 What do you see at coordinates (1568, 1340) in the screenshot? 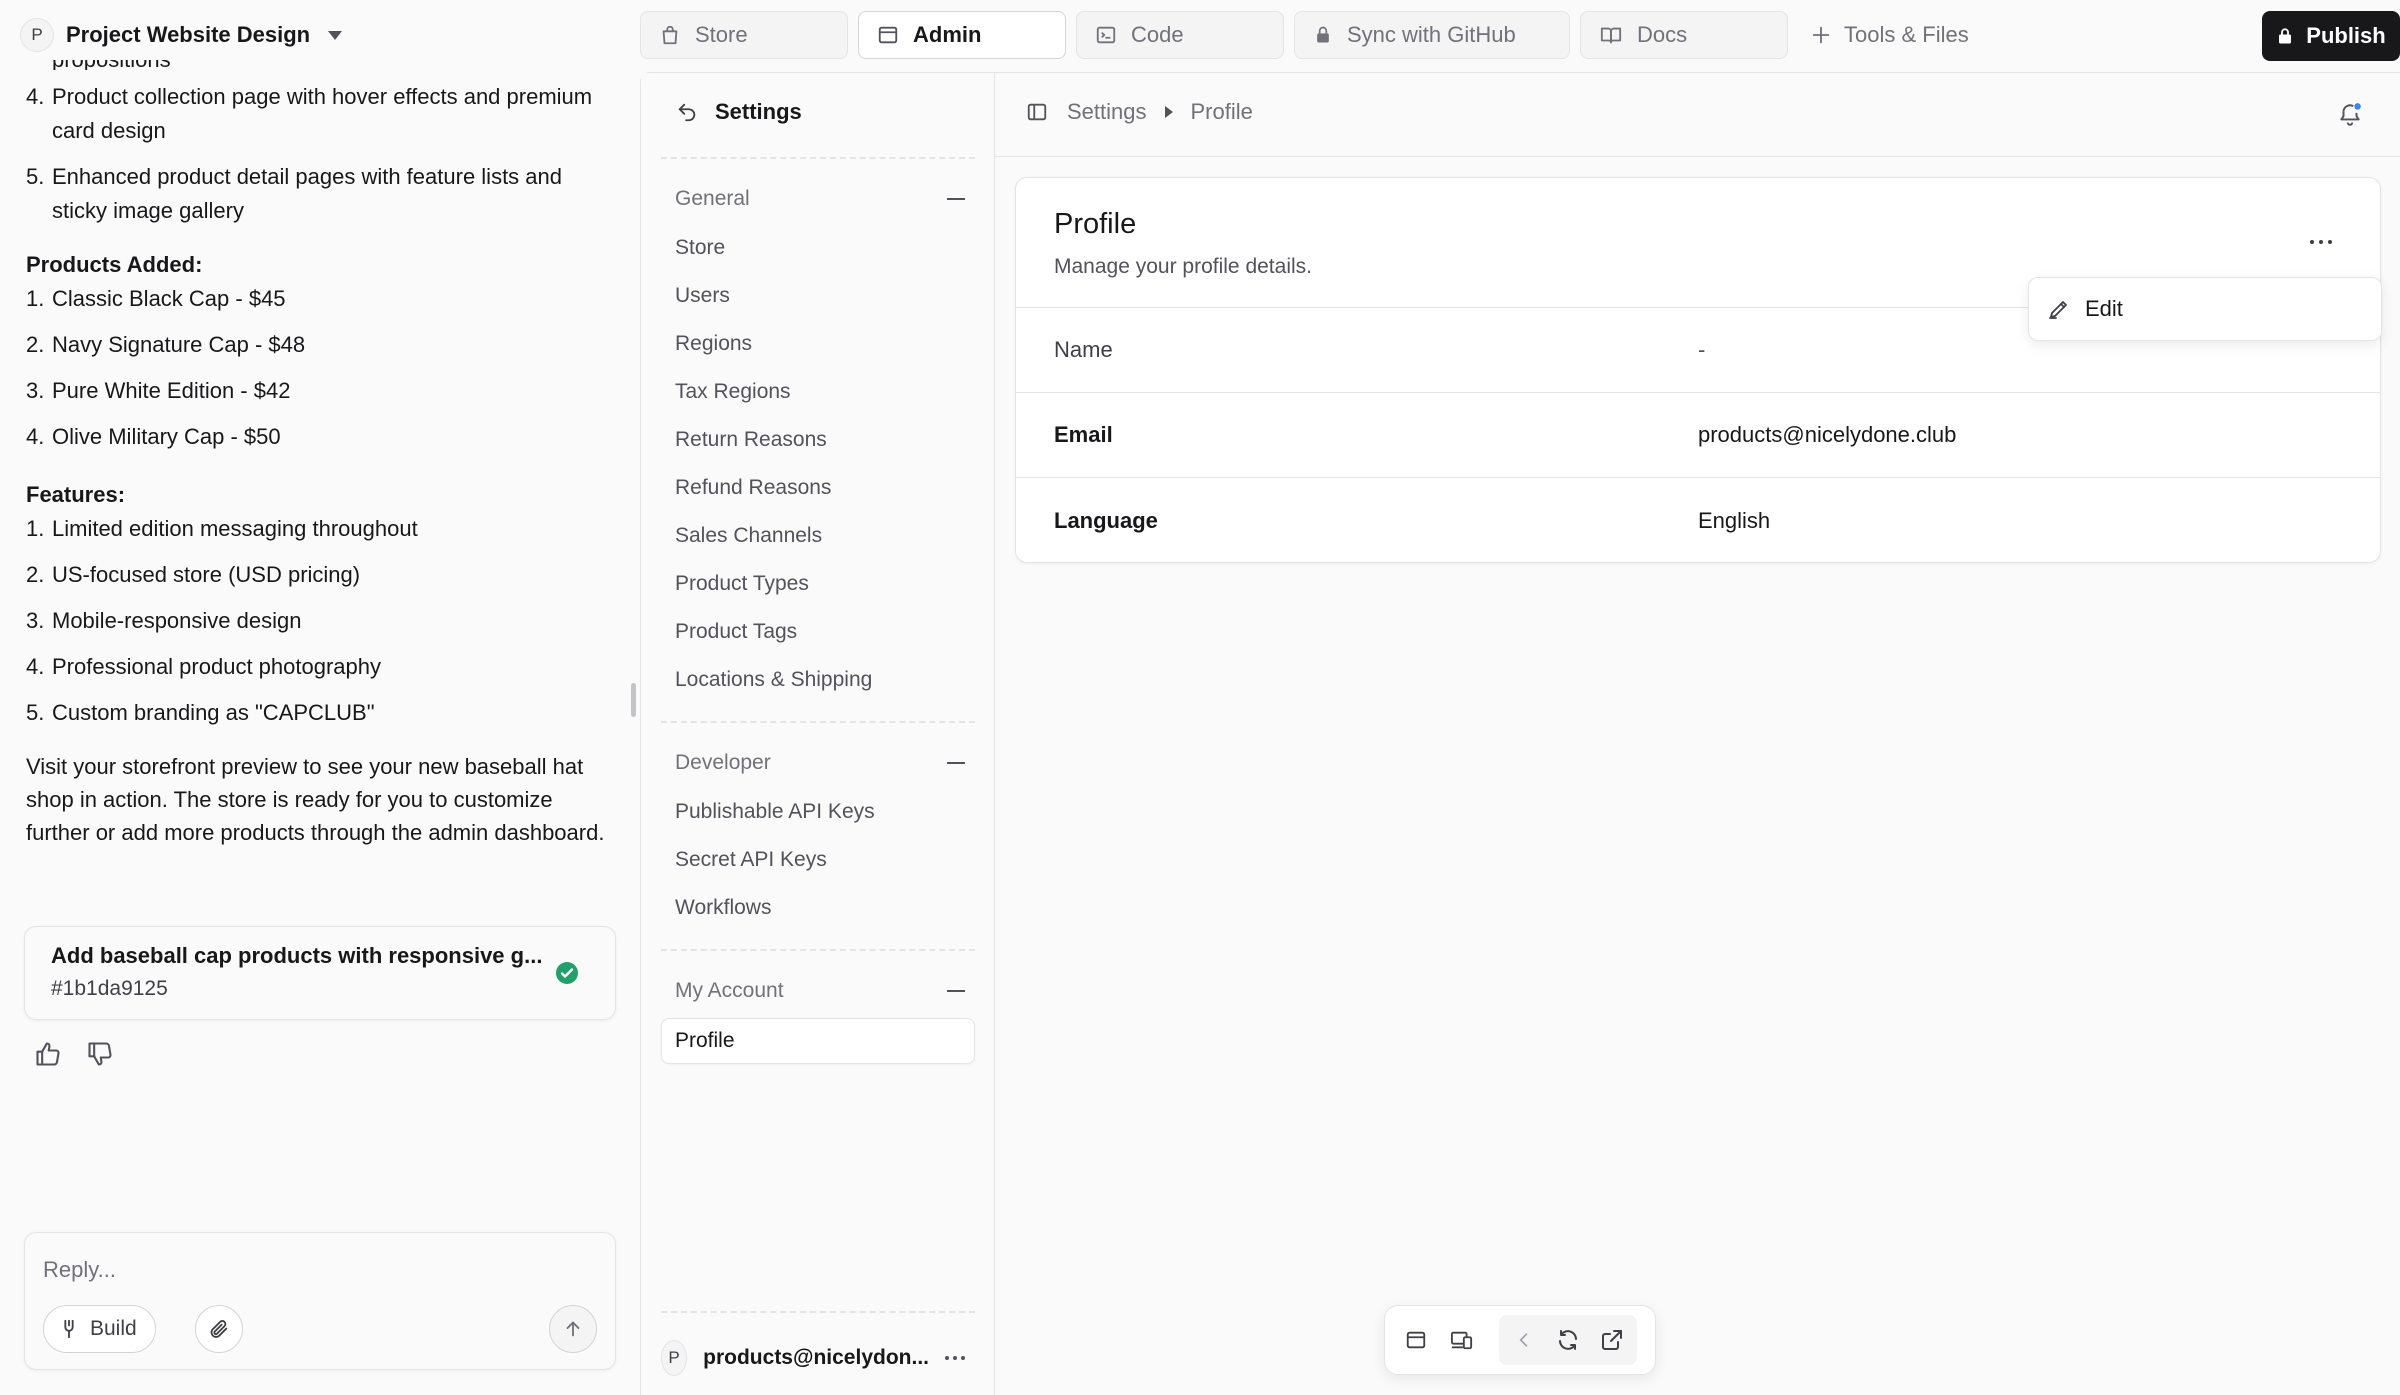
I see `refresh-button` at bounding box center [1568, 1340].